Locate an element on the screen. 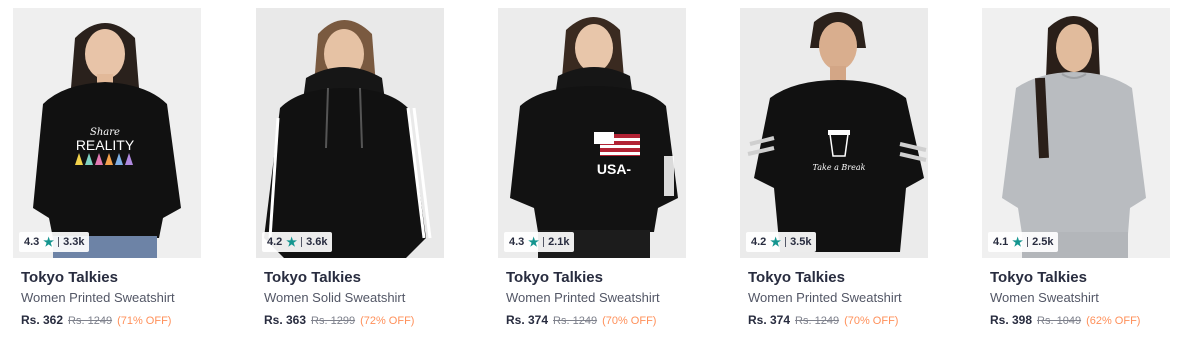 The image size is (1182, 344). product-image: USA- 4.3 ★ 2.1k is located at coordinates (592, 133).